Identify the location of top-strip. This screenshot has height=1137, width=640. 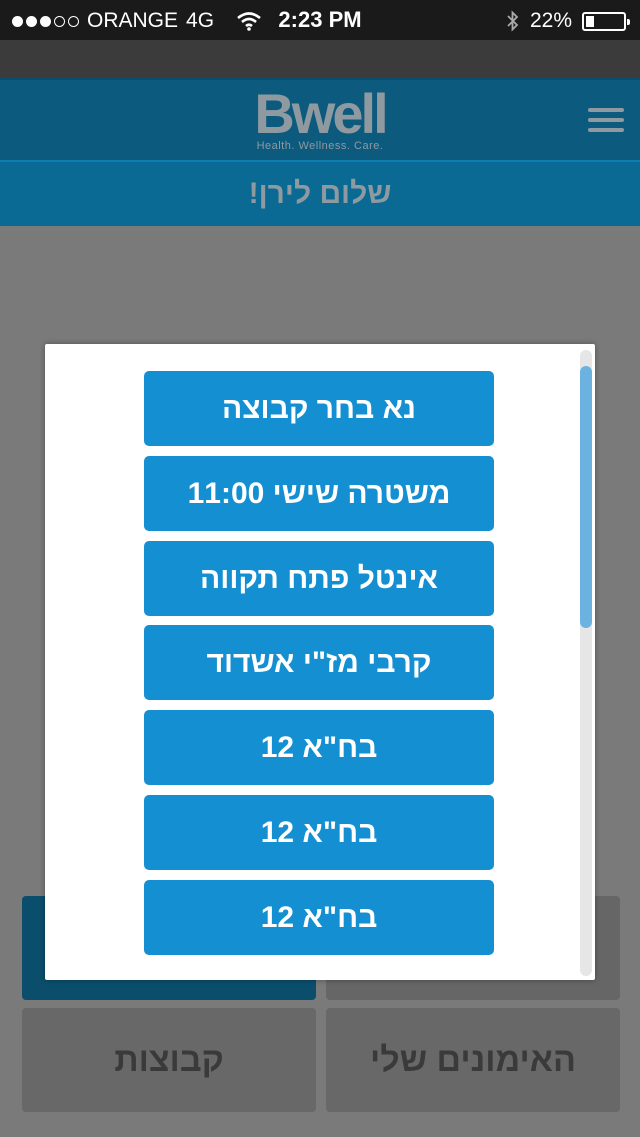
(320, 59).